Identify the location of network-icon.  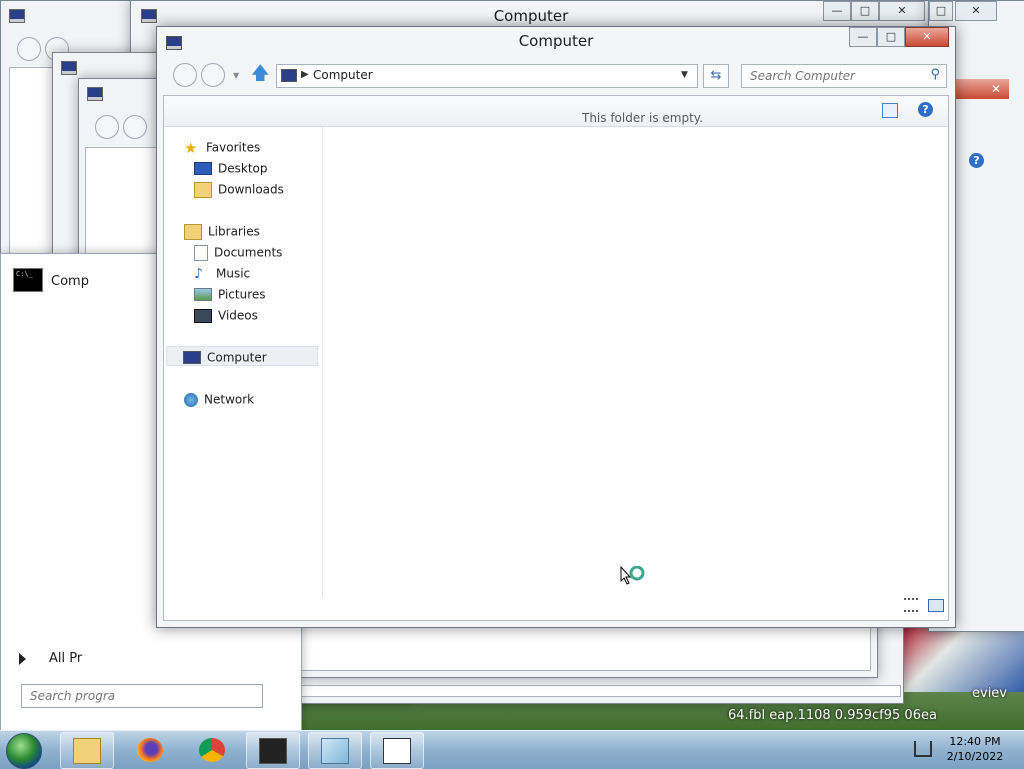
(191, 399).